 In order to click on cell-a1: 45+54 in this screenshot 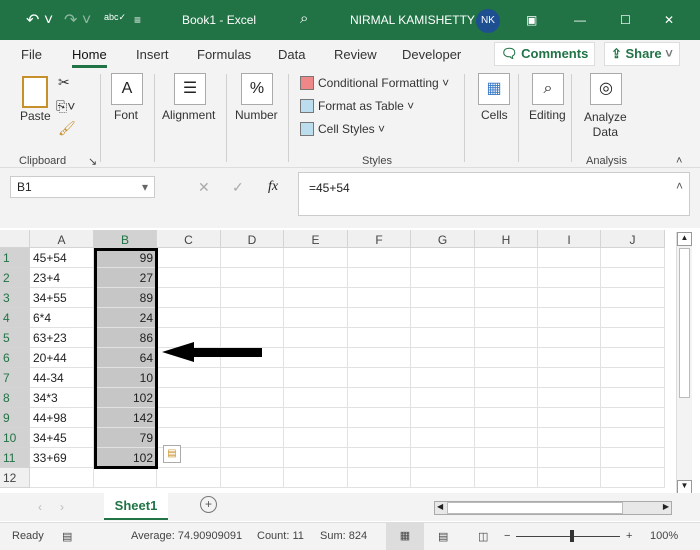, I will do `click(62, 258)`.